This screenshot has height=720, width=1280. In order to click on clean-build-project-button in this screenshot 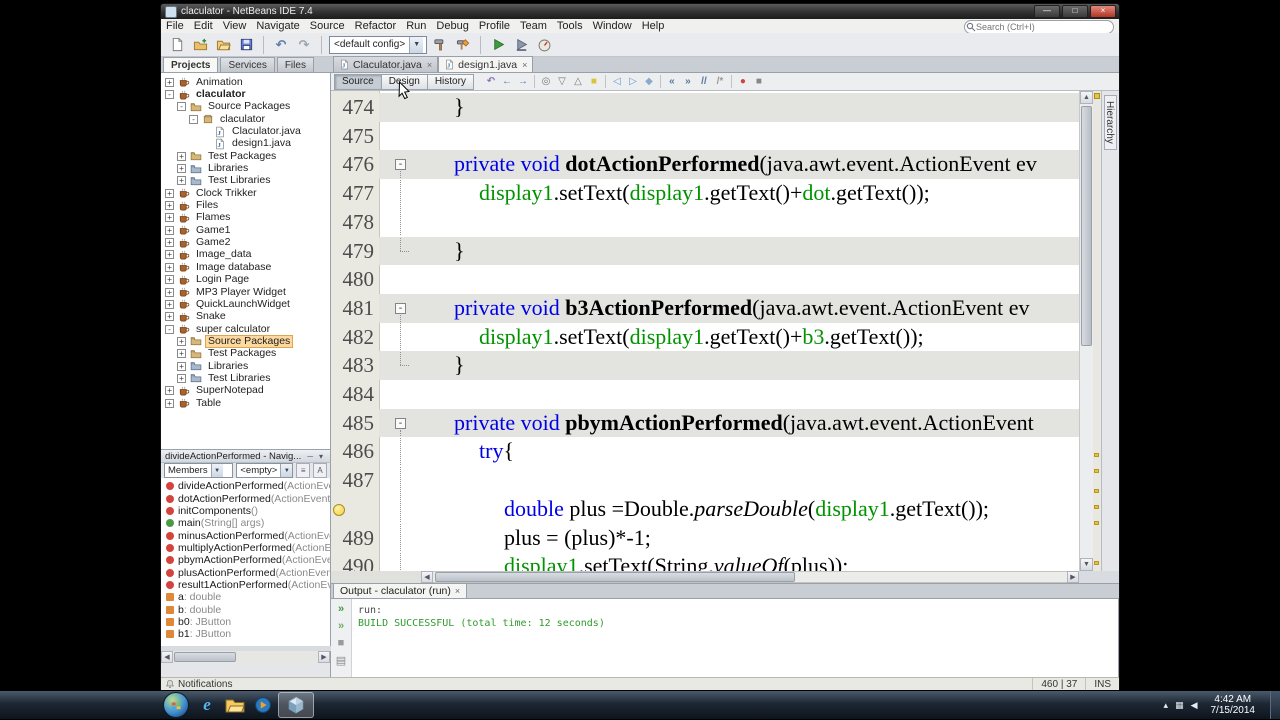, I will do `click(463, 45)`.